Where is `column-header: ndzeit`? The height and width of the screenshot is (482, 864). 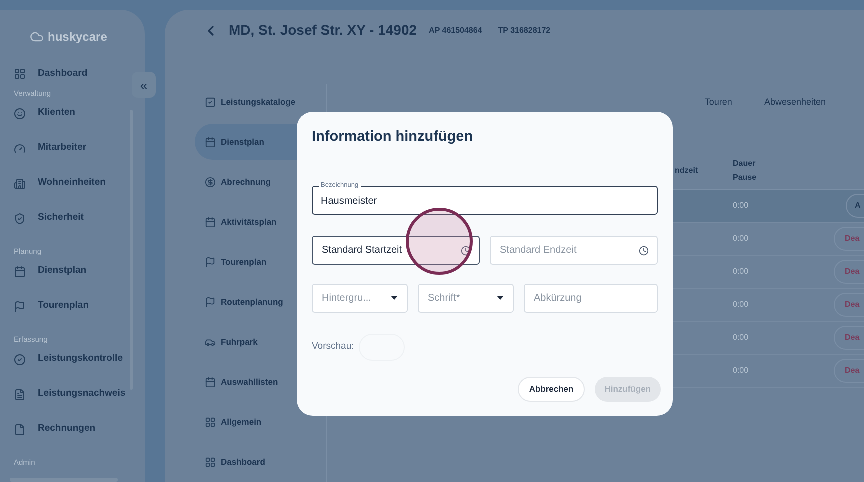 column-header: ndzeit is located at coordinates (687, 171).